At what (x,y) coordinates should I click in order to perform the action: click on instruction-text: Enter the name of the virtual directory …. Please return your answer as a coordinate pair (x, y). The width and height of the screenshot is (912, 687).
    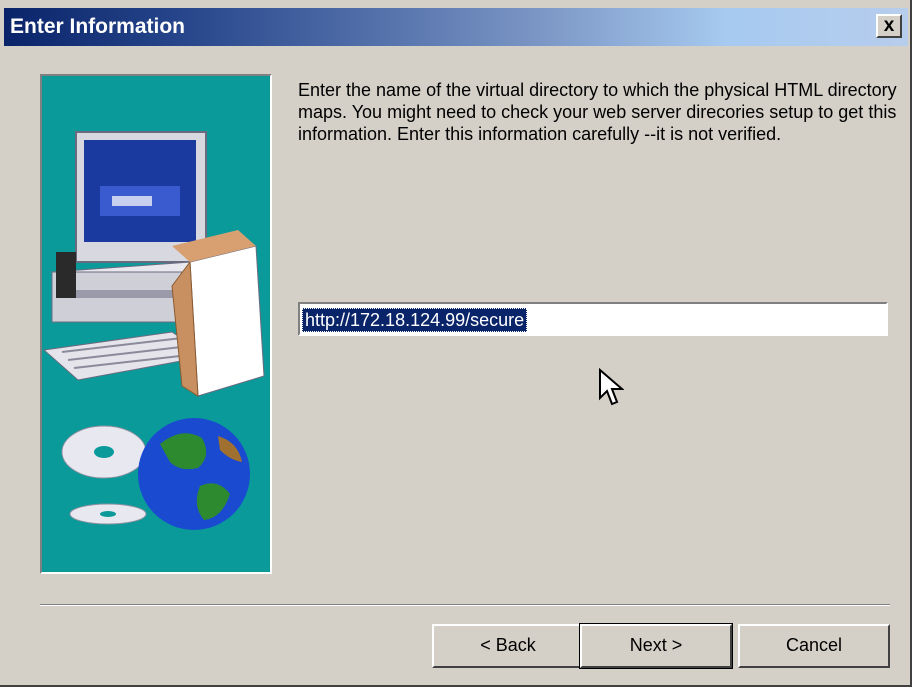
    Looking at the image, I should click on (597, 112).